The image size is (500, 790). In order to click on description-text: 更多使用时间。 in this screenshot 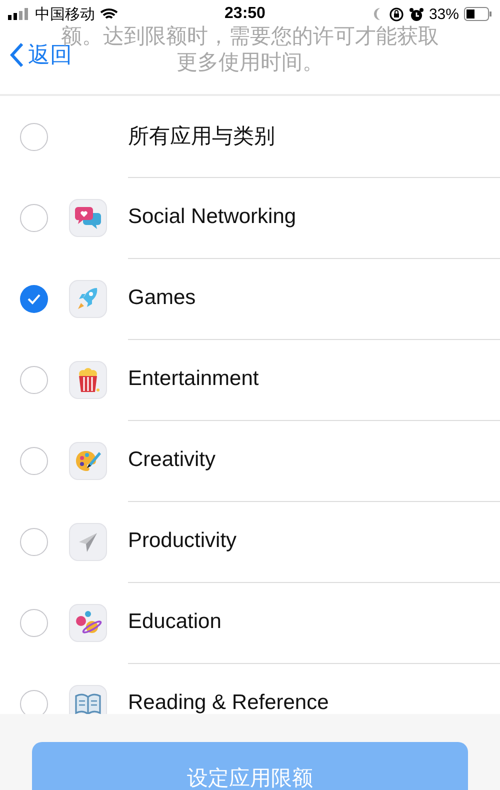, I will do `click(250, 63)`.